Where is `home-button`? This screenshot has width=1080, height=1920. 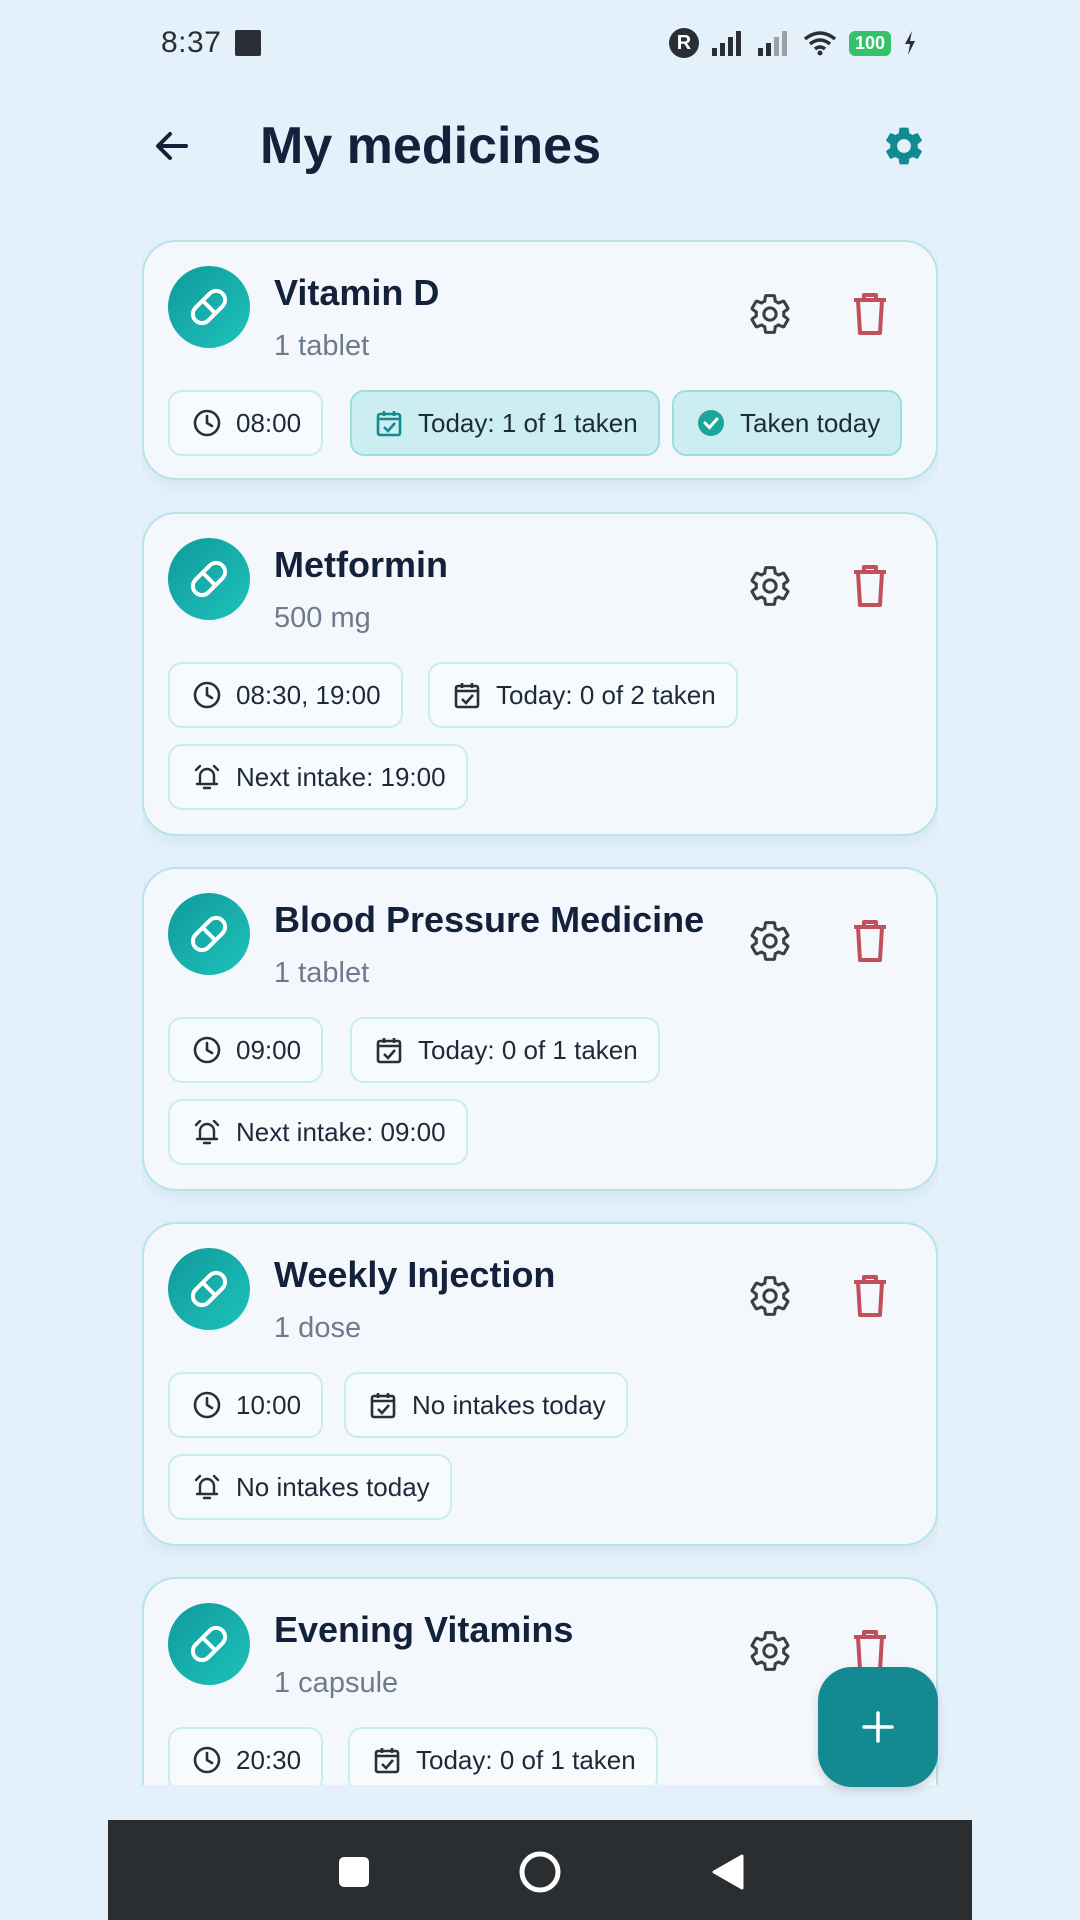 home-button is located at coordinates (540, 1872).